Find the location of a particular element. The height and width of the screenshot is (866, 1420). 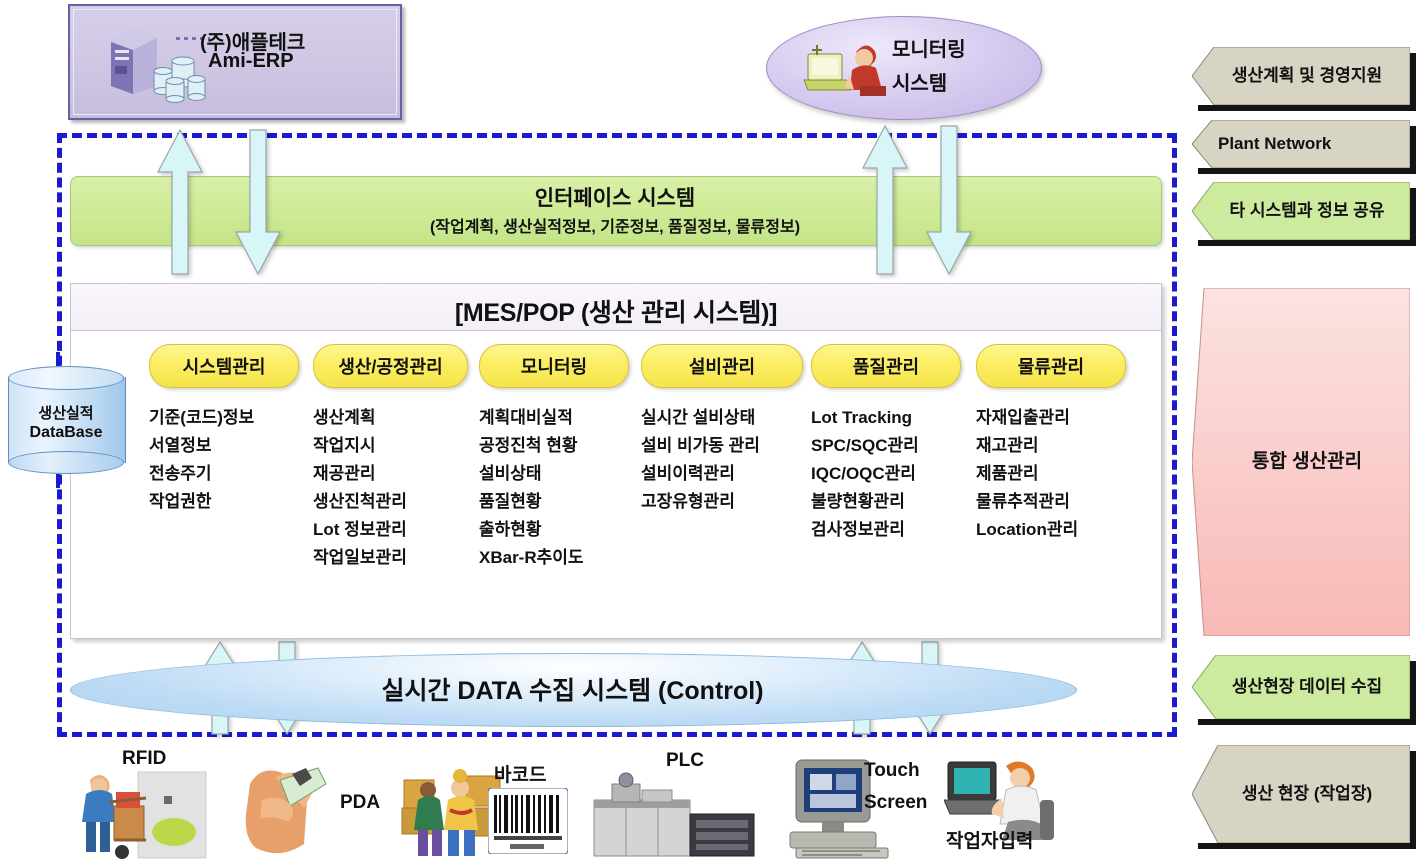

monitoring-label-line2: 시스템 is located at coordinates (920, 84).